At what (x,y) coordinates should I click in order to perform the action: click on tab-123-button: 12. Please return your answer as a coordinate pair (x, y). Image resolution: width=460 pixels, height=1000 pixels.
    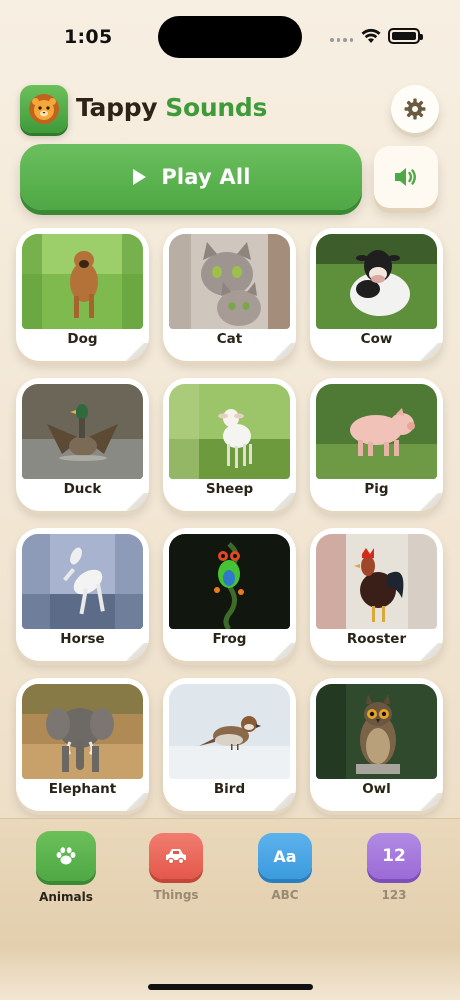
    Looking at the image, I should click on (394, 856).